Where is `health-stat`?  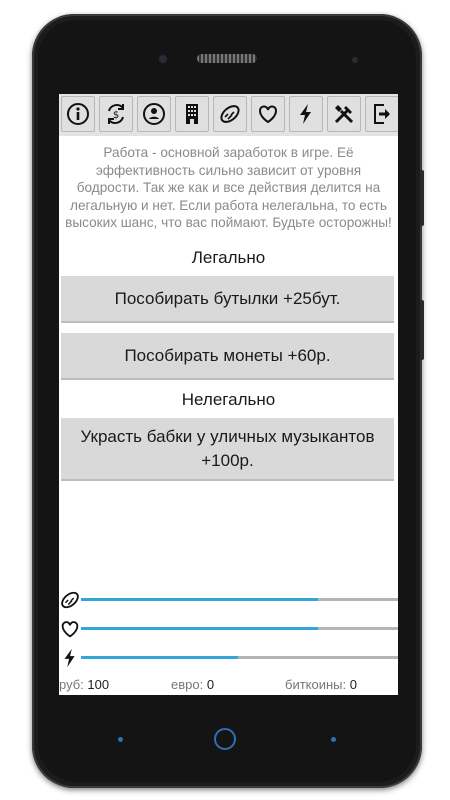
health-stat is located at coordinates (228, 630).